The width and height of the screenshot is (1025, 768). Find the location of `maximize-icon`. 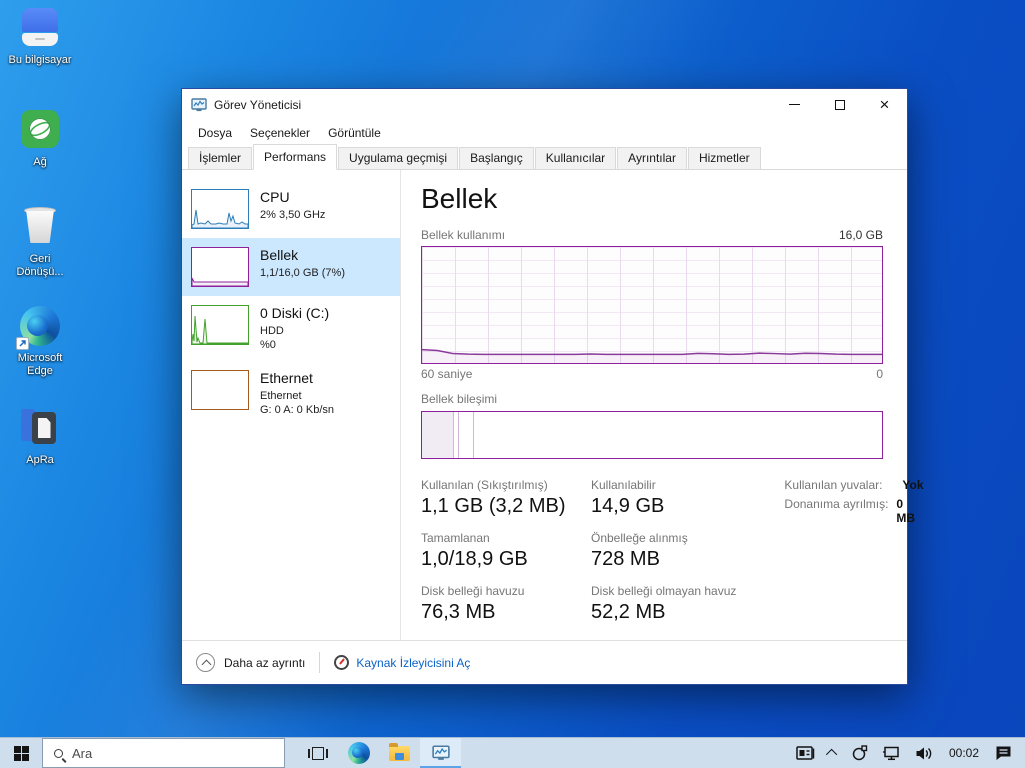

maximize-icon is located at coordinates (839, 104).